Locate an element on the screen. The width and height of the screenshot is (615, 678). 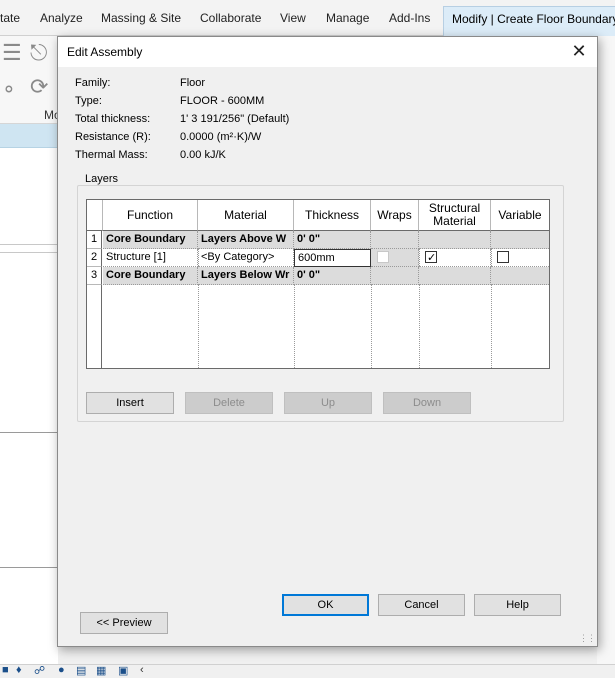
wraps-column-header: Wraps is located at coordinates (395, 215).